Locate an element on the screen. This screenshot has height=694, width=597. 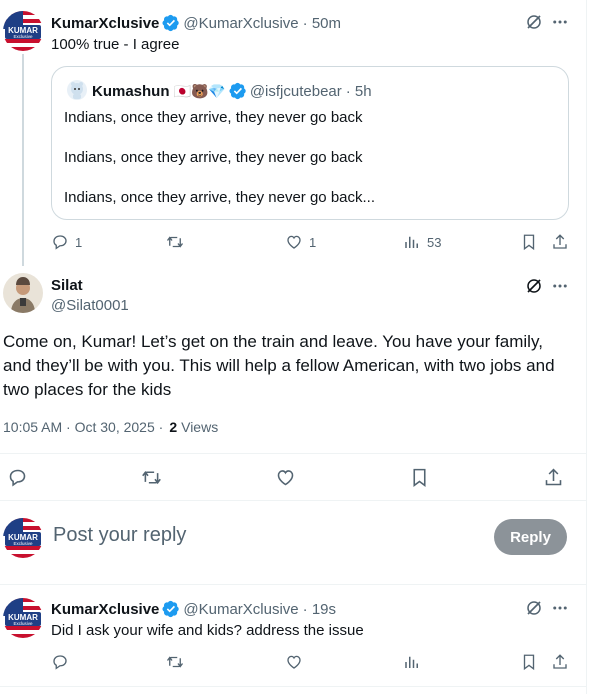
quote-header: Kumashun 🇯🇵🐻💎 @isfjcutebear · 5h is located at coordinates (232, 91).